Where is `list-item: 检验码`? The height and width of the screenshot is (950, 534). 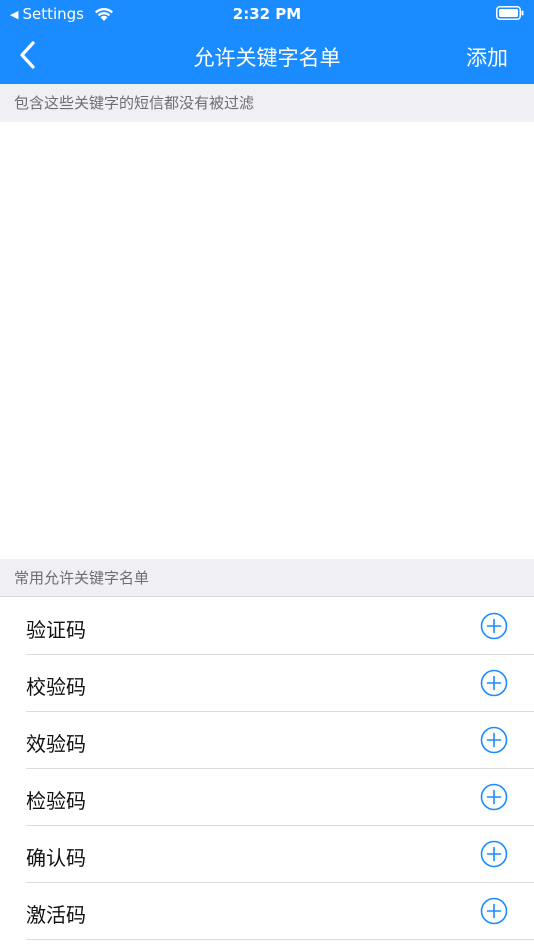
list-item: 检验码 is located at coordinates (280, 797).